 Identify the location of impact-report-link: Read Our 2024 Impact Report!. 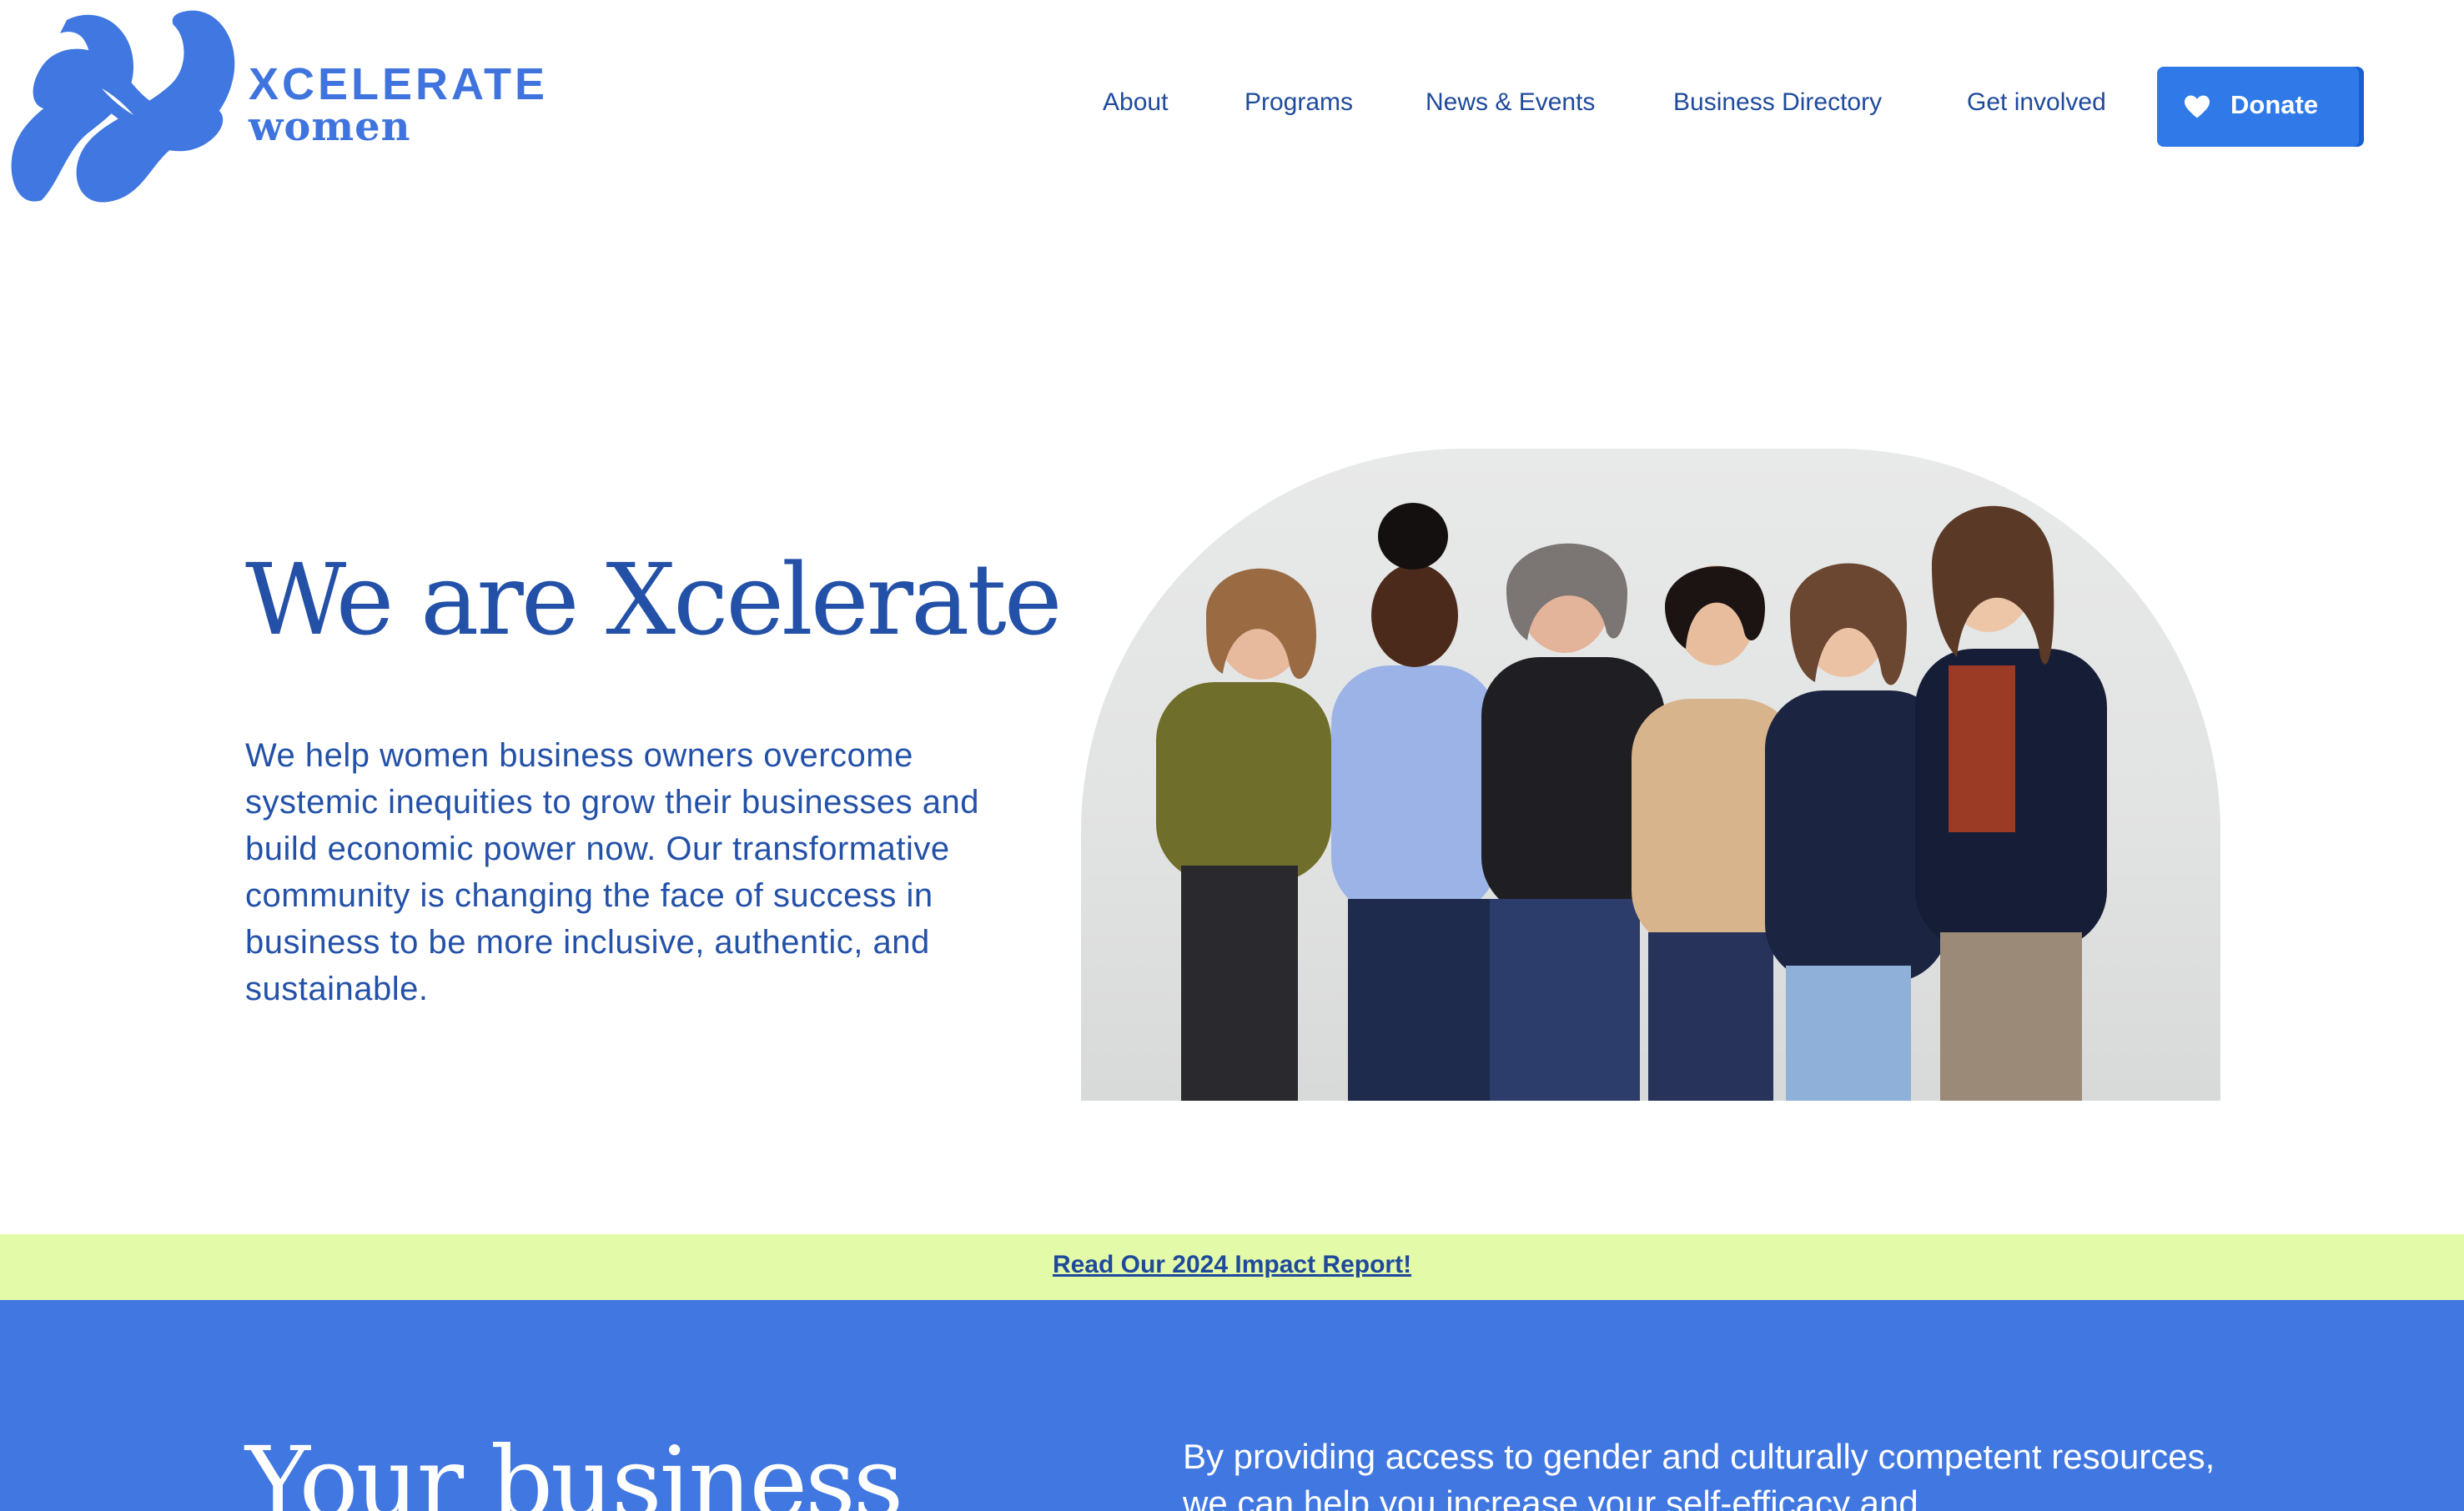
(1232, 1265).